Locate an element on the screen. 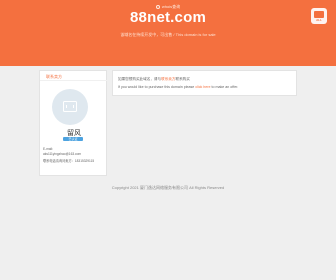  avatar is located at coordinates (70, 107).